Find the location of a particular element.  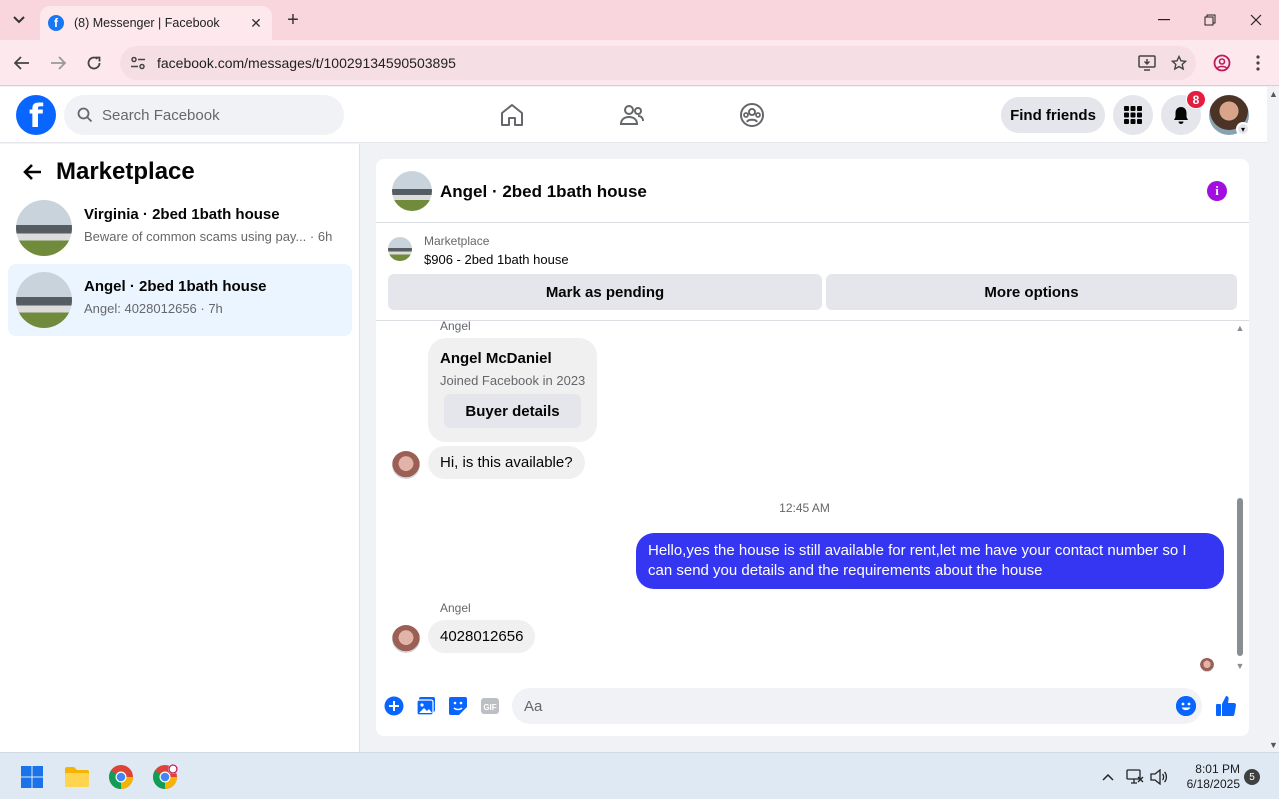

facebook-favicon-icon: f is located at coordinates (56, 23).